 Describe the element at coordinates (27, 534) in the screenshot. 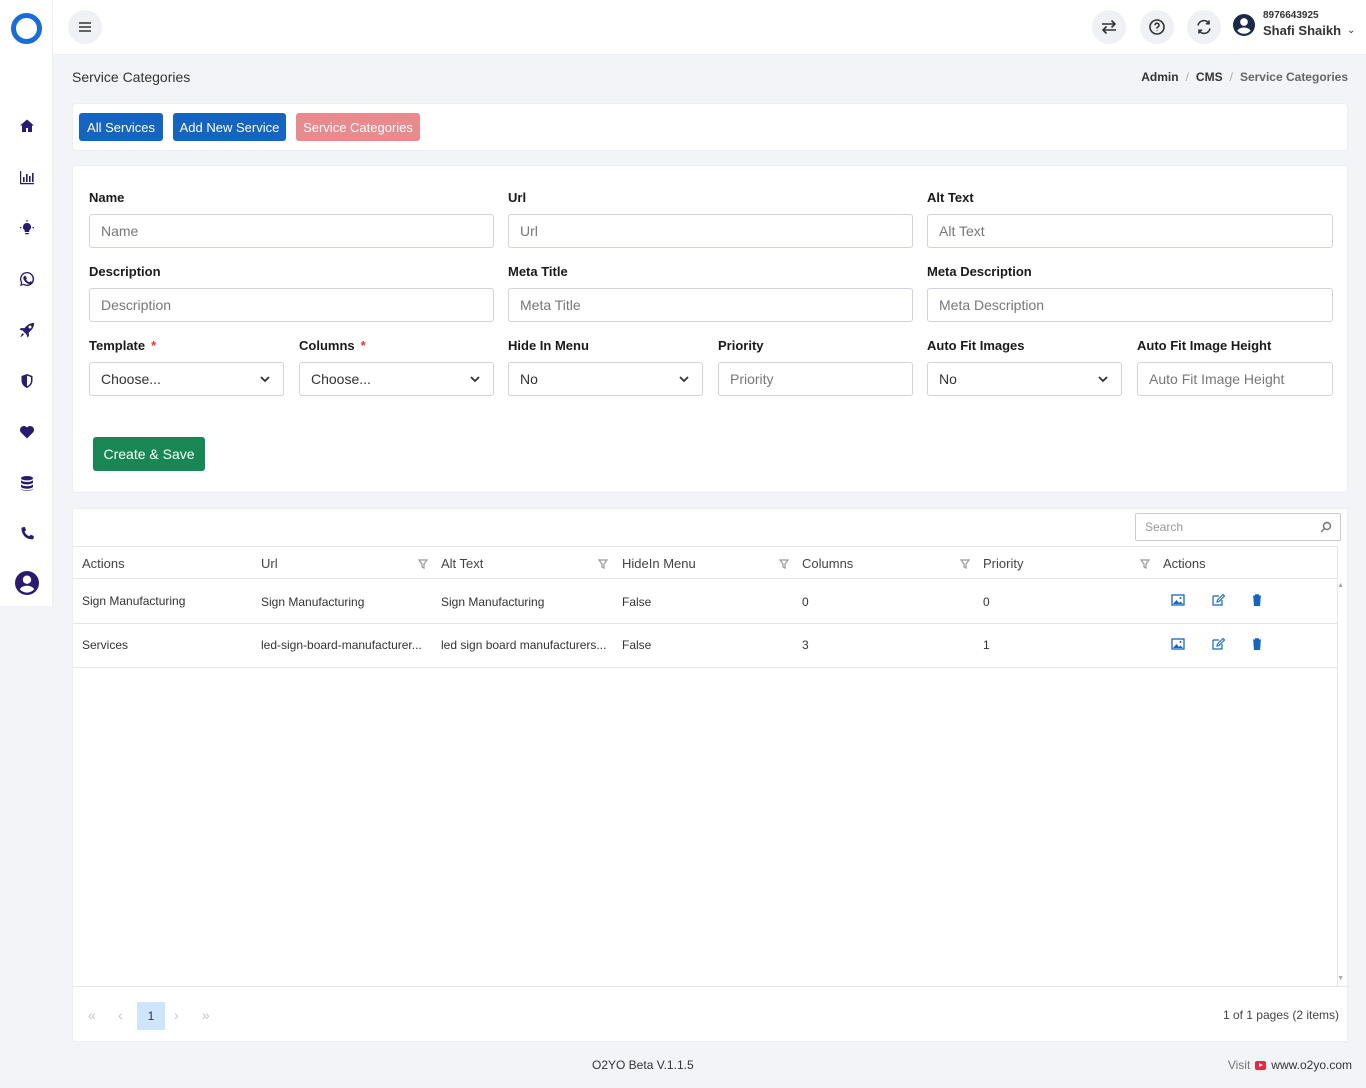

I see `phone-icon` at that location.